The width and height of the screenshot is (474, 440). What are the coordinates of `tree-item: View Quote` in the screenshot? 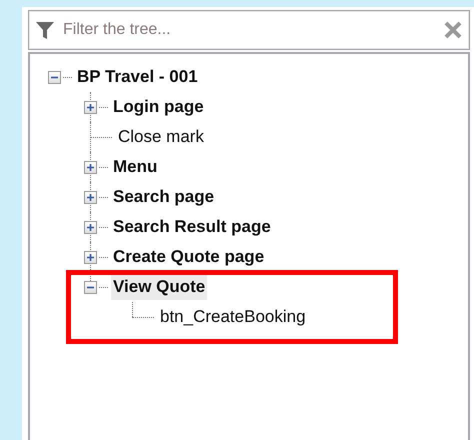 It's located at (159, 287).